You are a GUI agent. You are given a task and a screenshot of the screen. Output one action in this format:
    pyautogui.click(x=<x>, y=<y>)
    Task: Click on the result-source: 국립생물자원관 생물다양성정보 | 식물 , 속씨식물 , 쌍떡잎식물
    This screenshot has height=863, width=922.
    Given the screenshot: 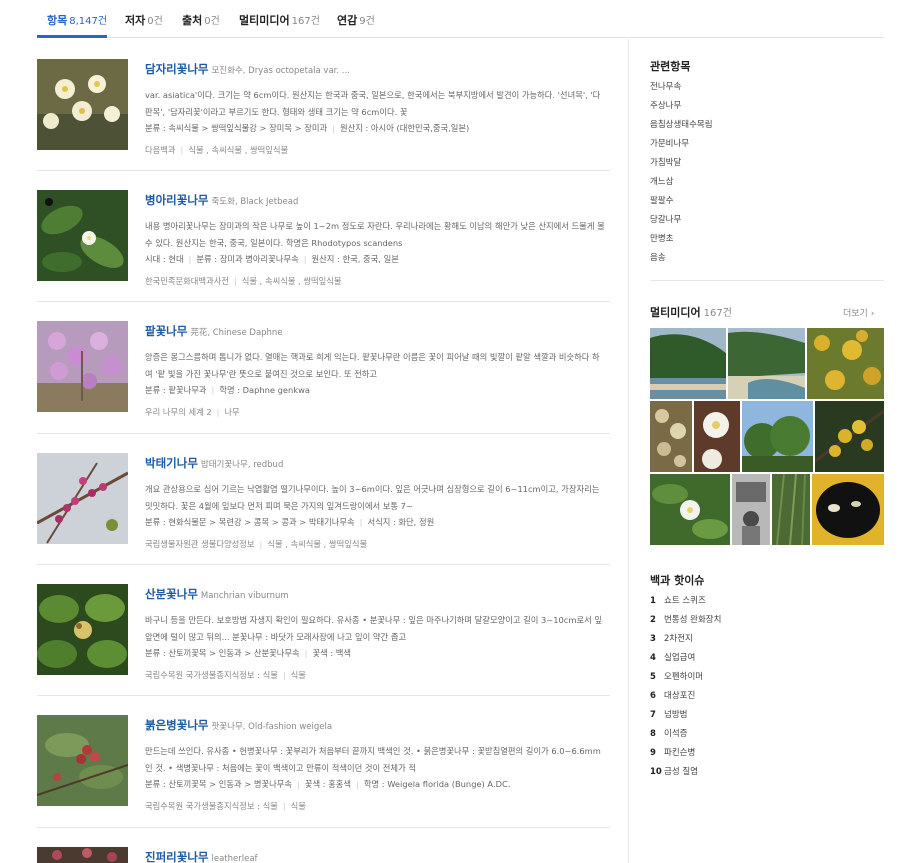 What is the action you would take?
    pyautogui.click(x=256, y=544)
    